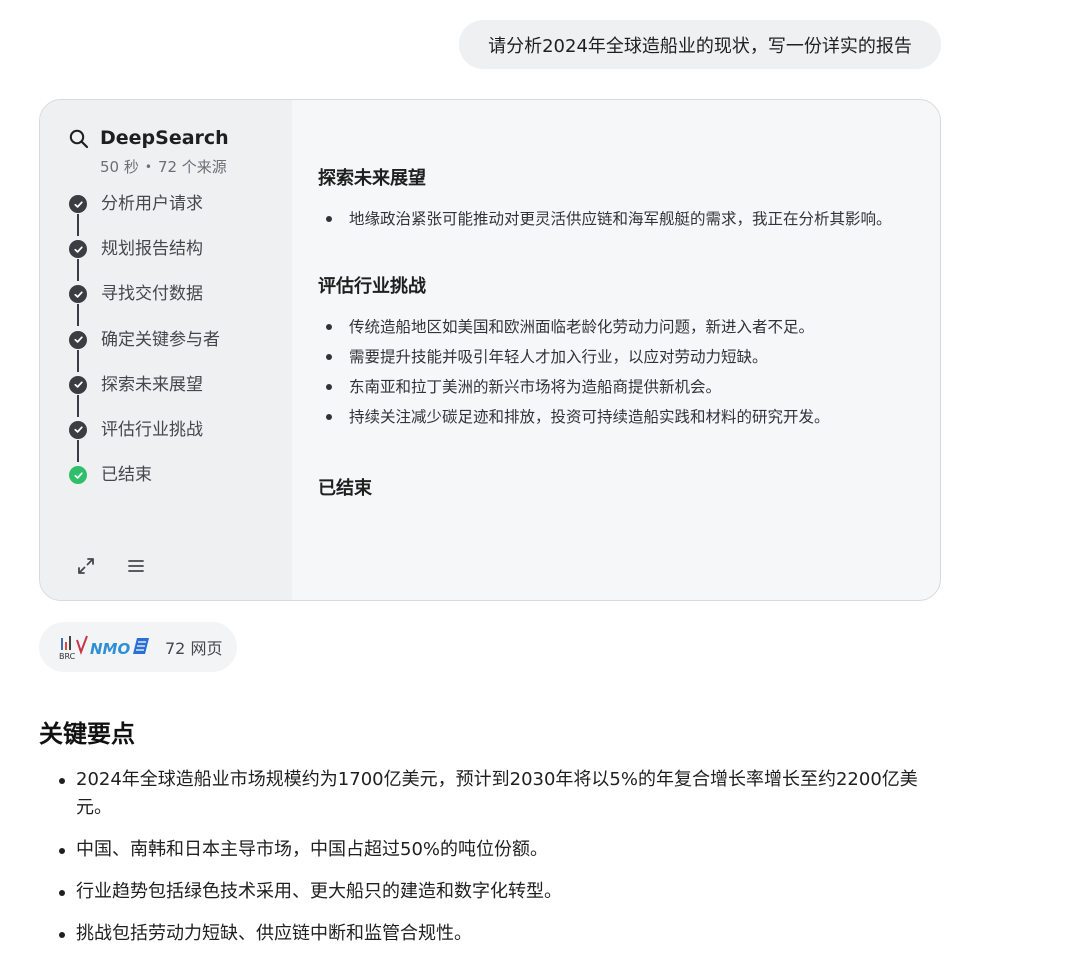 The width and height of the screenshot is (1080, 959). What do you see at coordinates (152, 294) in the screenshot?
I see `step-label: 寻找交付数据` at bounding box center [152, 294].